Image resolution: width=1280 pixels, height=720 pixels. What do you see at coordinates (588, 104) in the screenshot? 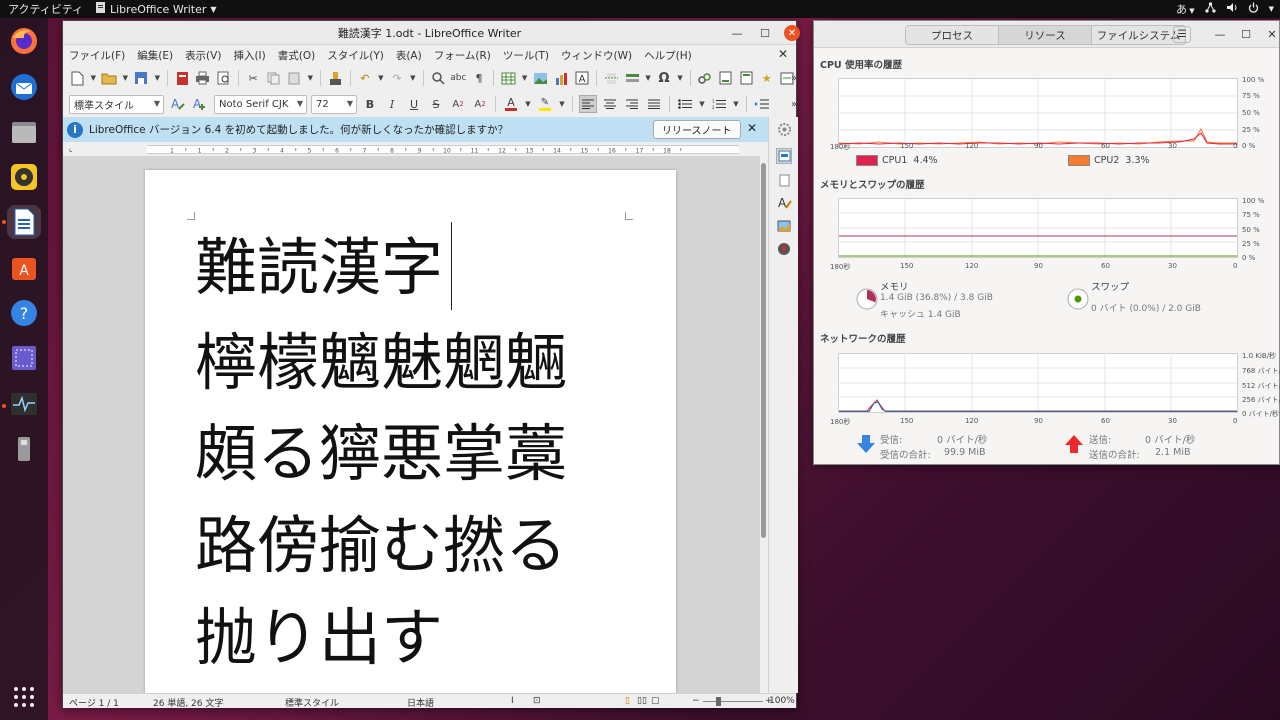
I see `align-left-icon` at bounding box center [588, 104].